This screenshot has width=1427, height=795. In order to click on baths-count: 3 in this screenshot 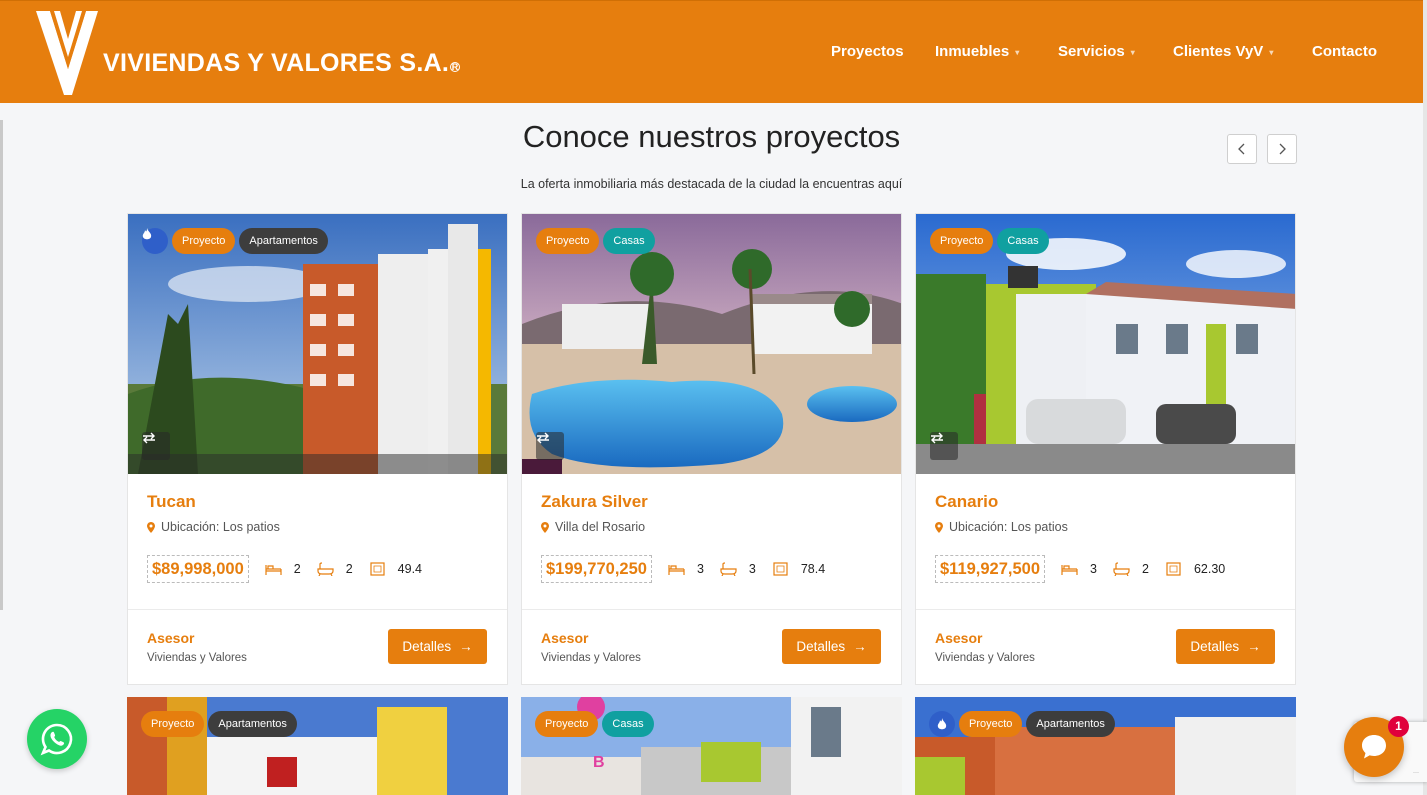, I will do `click(752, 569)`.